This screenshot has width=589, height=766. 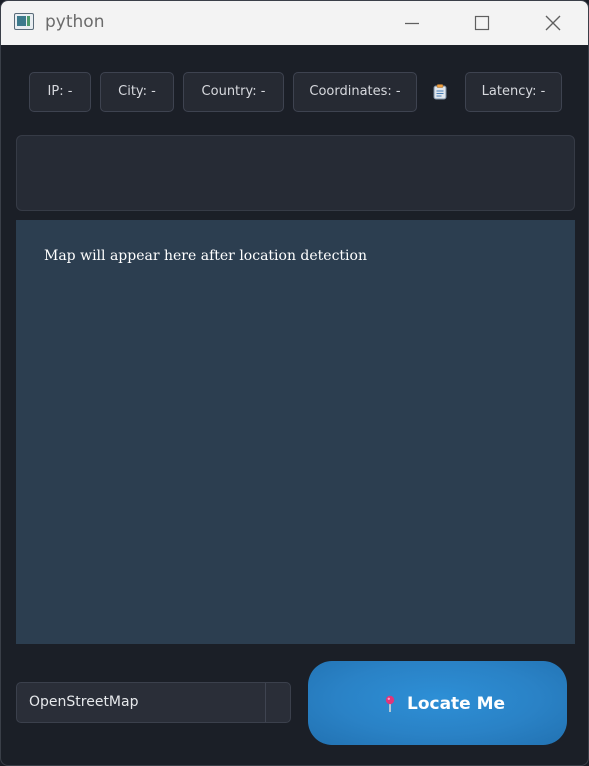 What do you see at coordinates (75, 22) in the screenshot?
I see `window-title: python` at bounding box center [75, 22].